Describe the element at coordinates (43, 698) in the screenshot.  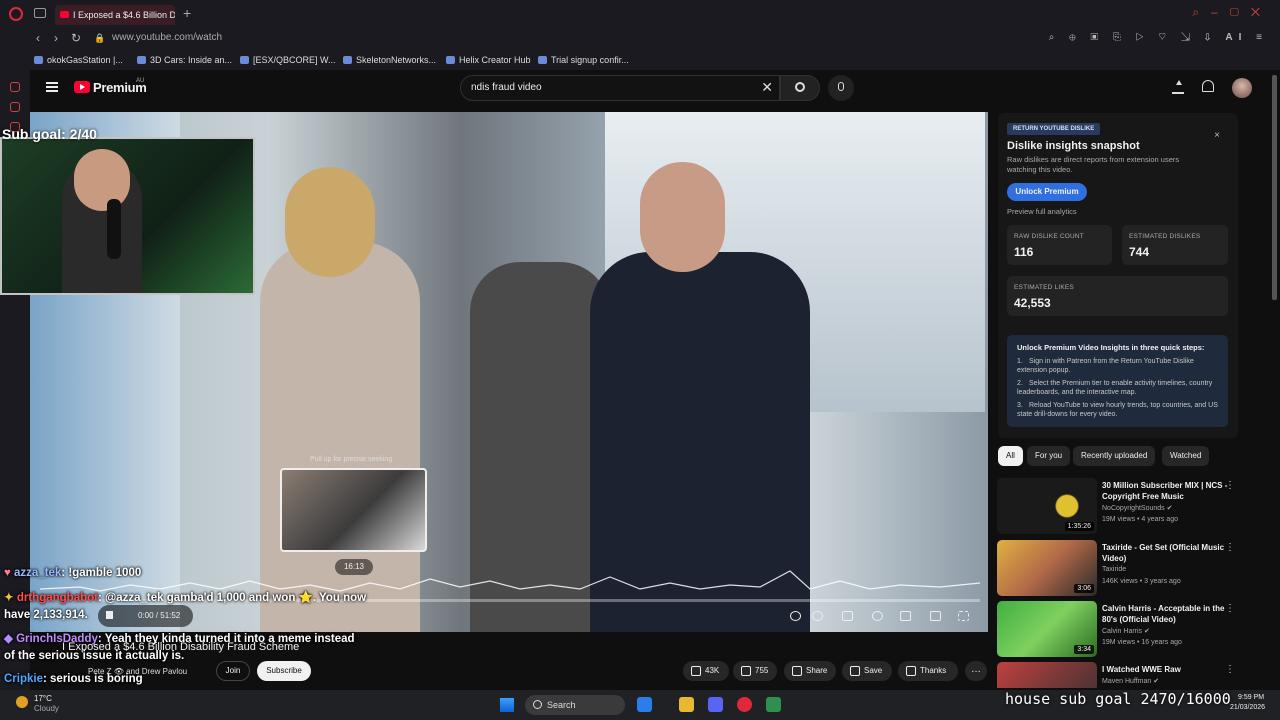
I see `weather-temperature: 17°C` at that location.